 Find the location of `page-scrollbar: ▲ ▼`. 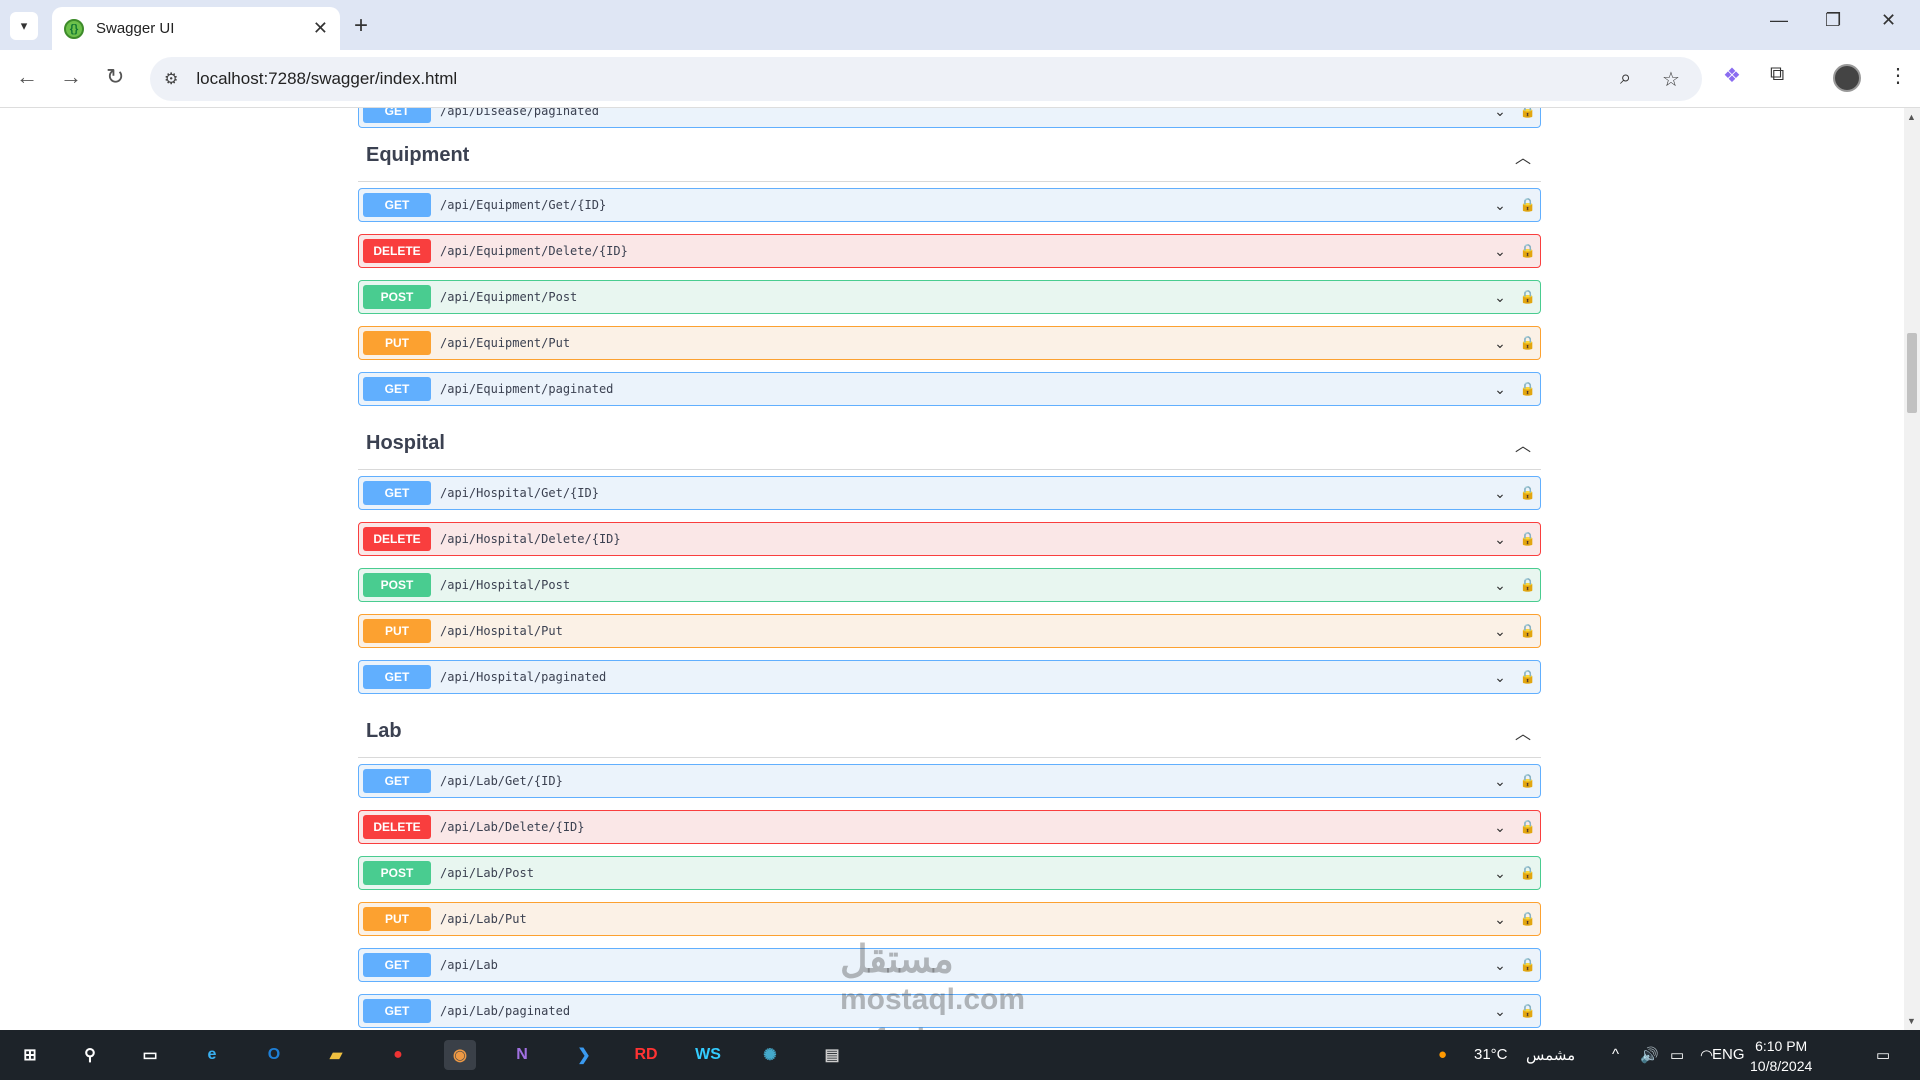

page-scrollbar: ▲ ▼ is located at coordinates (1912, 569).